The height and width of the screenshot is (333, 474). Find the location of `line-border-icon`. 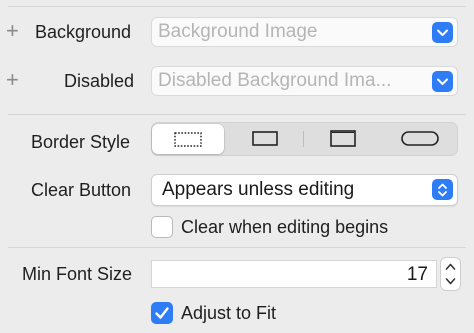

line-border-icon is located at coordinates (265, 138).